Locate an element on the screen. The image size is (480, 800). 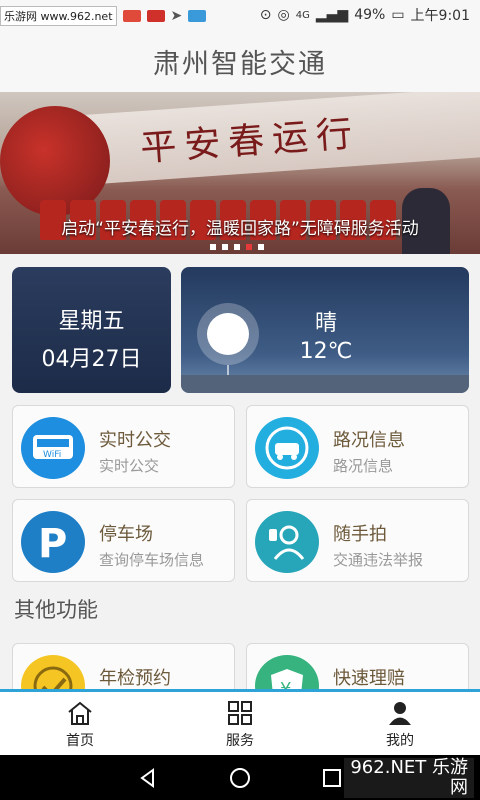
tab-services: 服务 is located at coordinates (240, 723).